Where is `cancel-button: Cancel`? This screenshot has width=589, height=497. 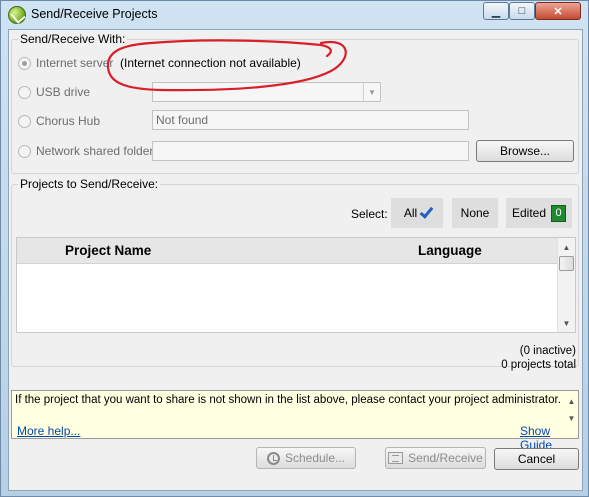 cancel-button: Cancel is located at coordinates (536, 459).